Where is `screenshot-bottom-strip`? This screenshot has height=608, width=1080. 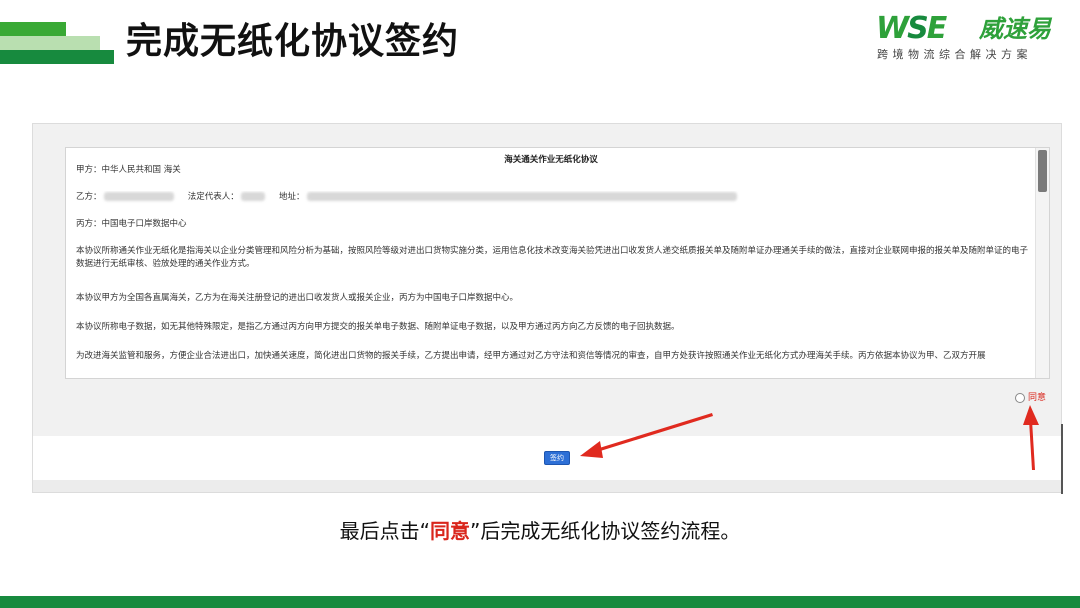
screenshot-bottom-strip is located at coordinates (547, 486).